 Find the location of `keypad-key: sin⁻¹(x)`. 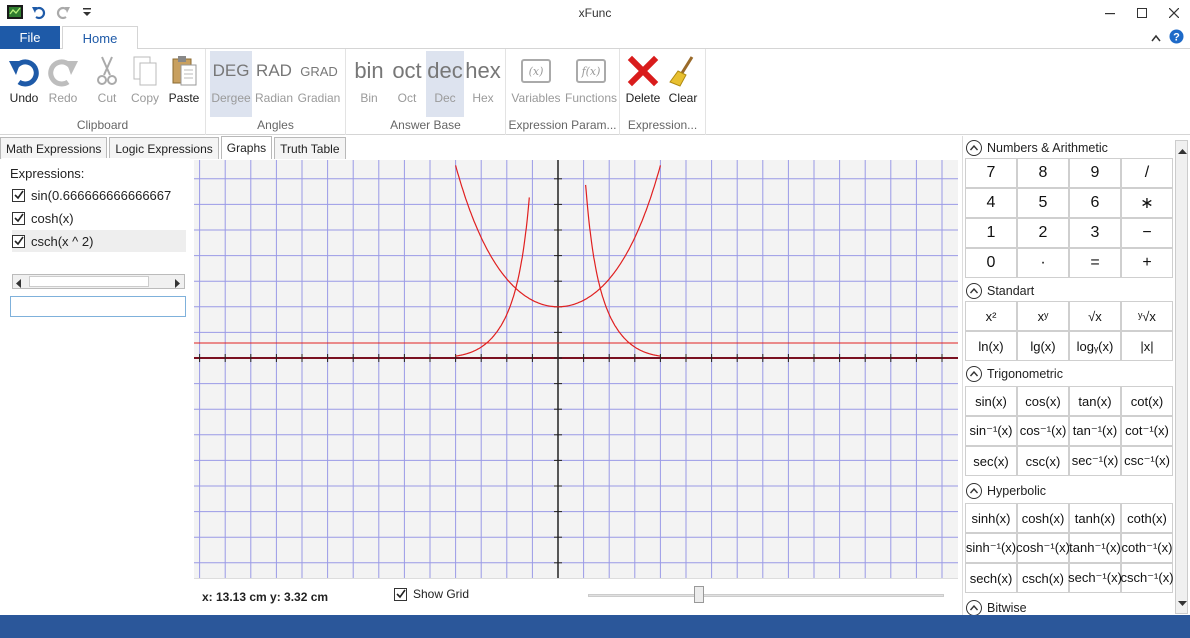

keypad-key: sin⁻¹(x) is located at coordinates (991, 431).